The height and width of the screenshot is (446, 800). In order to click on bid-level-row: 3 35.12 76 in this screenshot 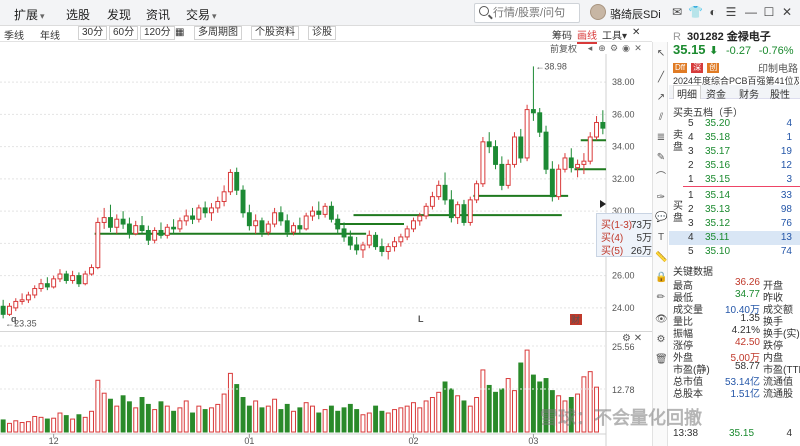, I will do `click(734, 224)`.